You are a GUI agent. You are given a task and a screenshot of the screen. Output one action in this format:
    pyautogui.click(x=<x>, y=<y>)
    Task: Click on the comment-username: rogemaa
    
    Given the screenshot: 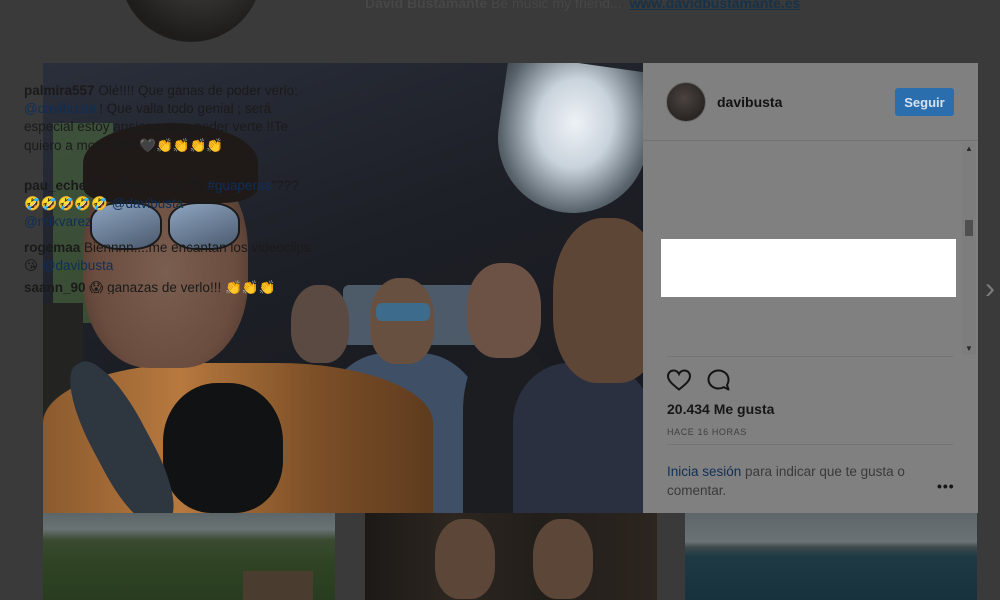 What is the action you would take?
    pyautogui.click(x=52, y=247)
    